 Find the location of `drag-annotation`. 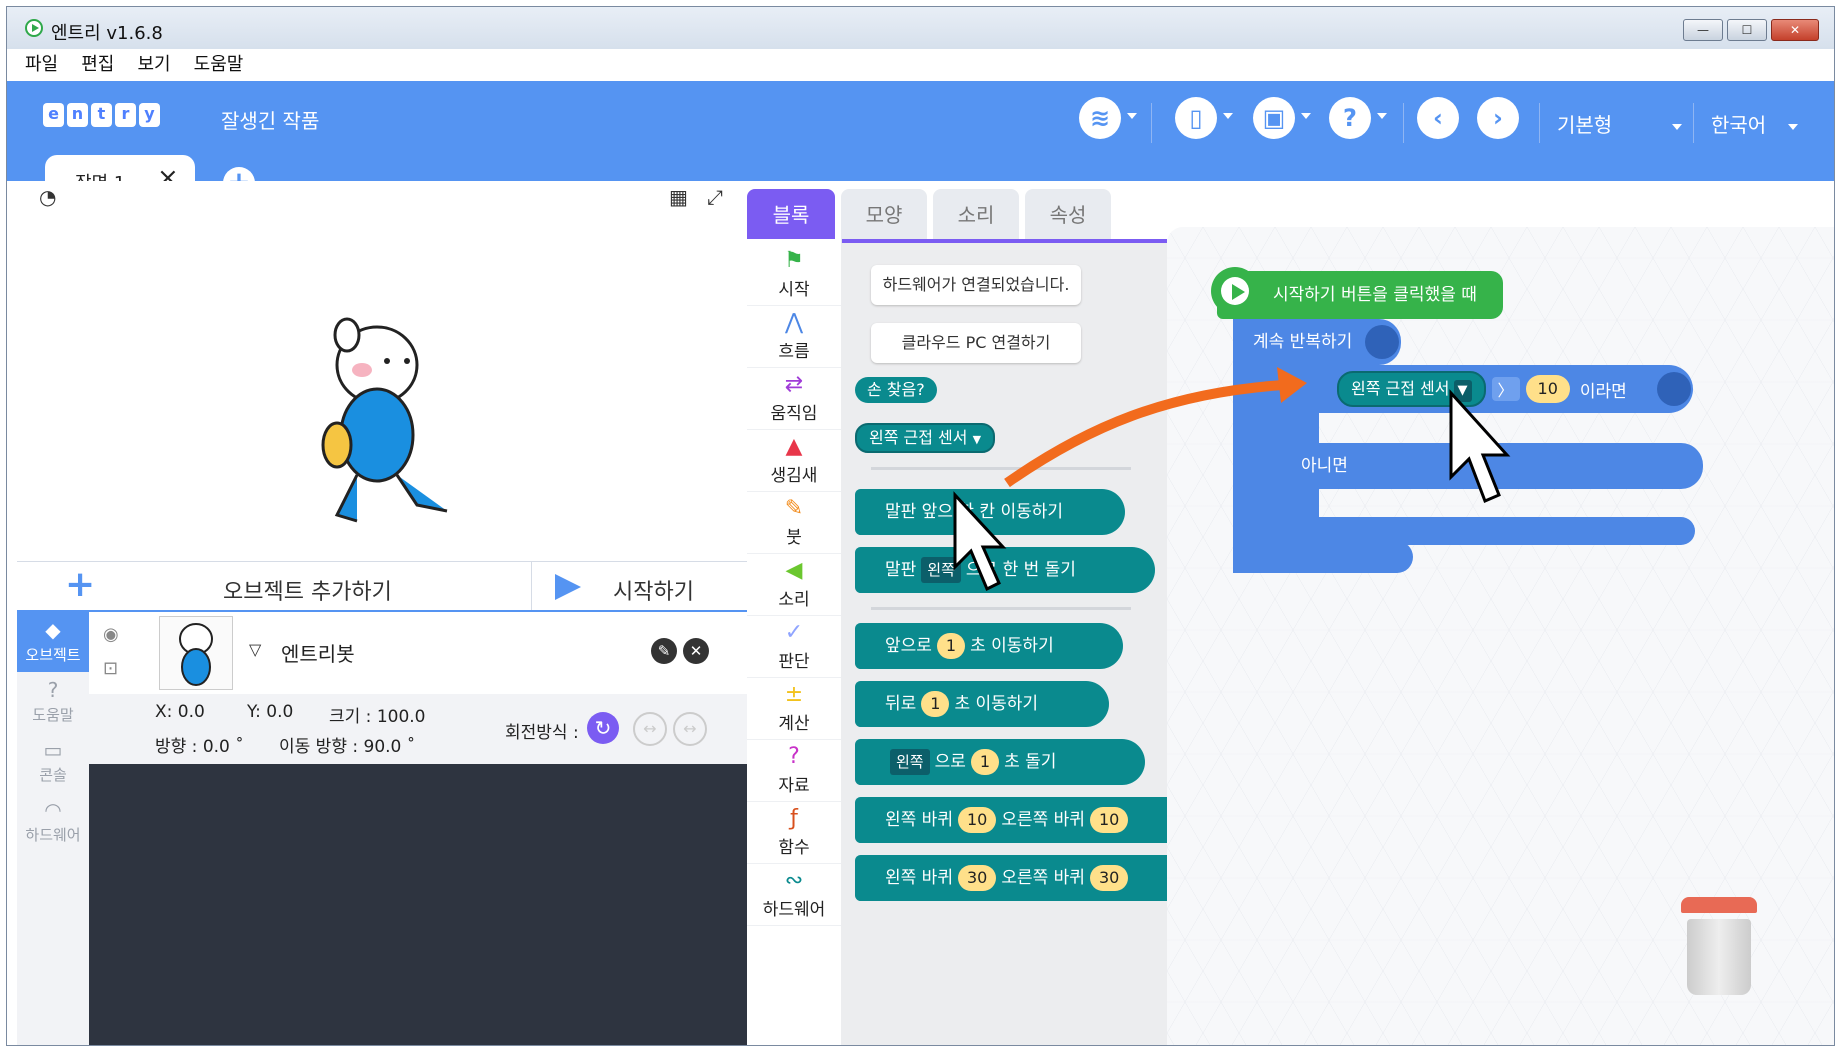

drag-annotation is located at coordinates (1232, 479).